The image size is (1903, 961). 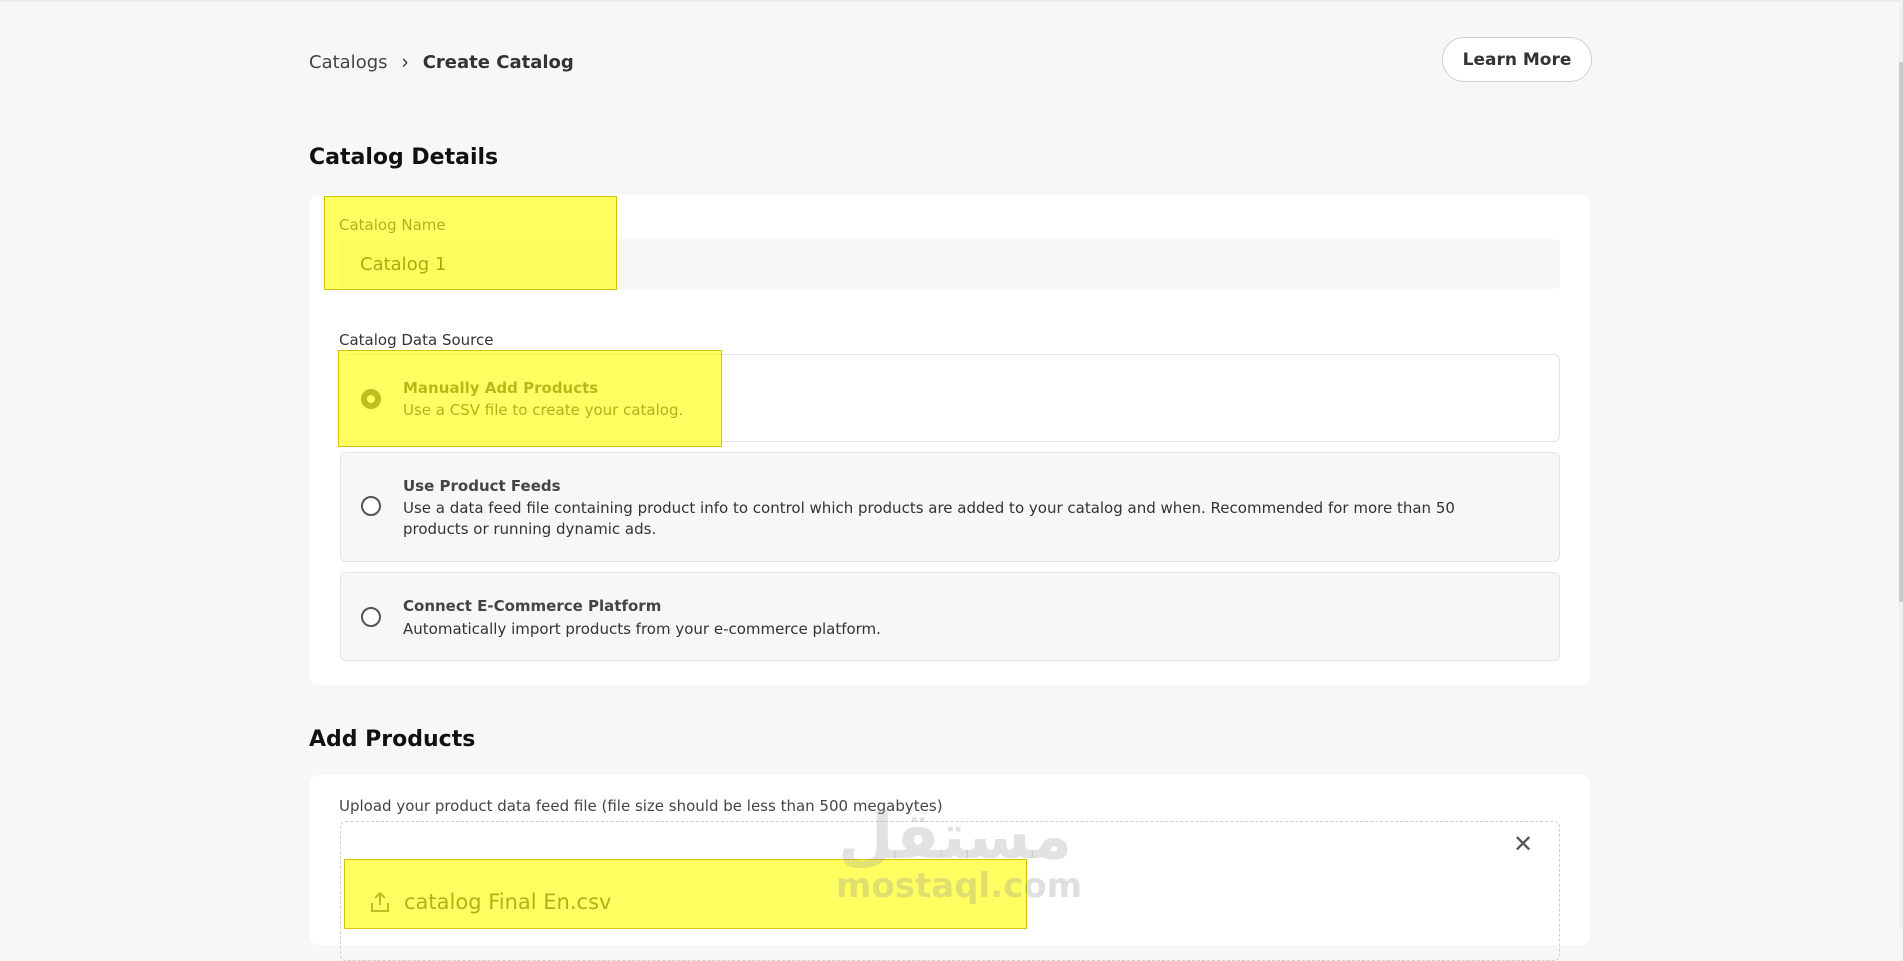 I want to click on option-title: Connect E-Commerce Platform, so click(x=532, y=606).